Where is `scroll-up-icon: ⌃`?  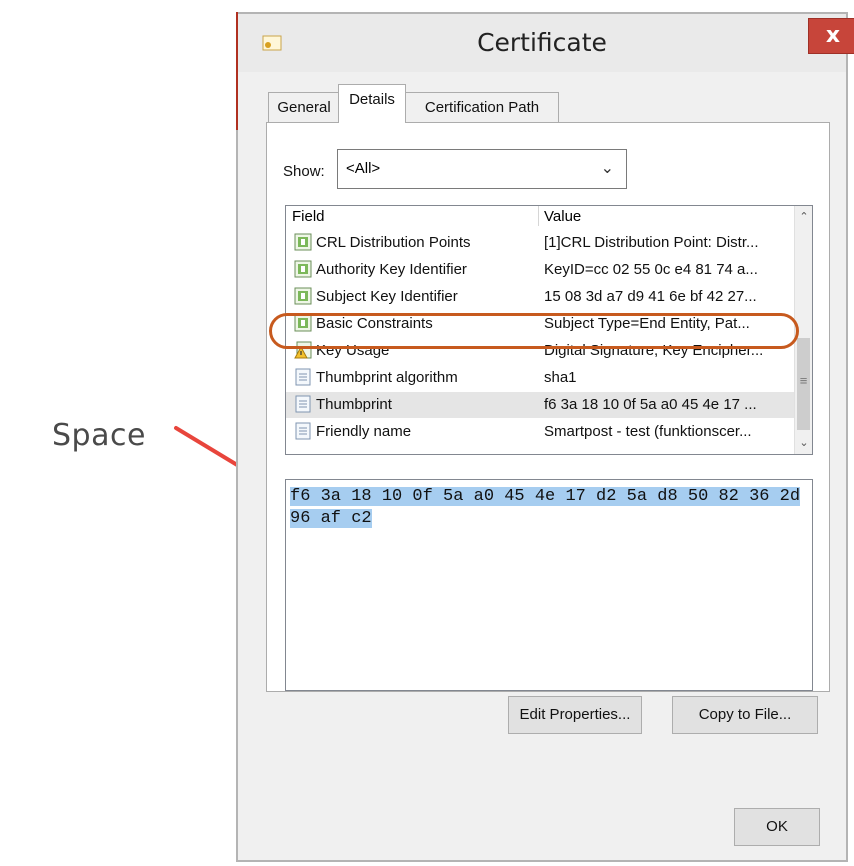 scroll-up-icon: ⌃ is located at coordinates (803, 217).